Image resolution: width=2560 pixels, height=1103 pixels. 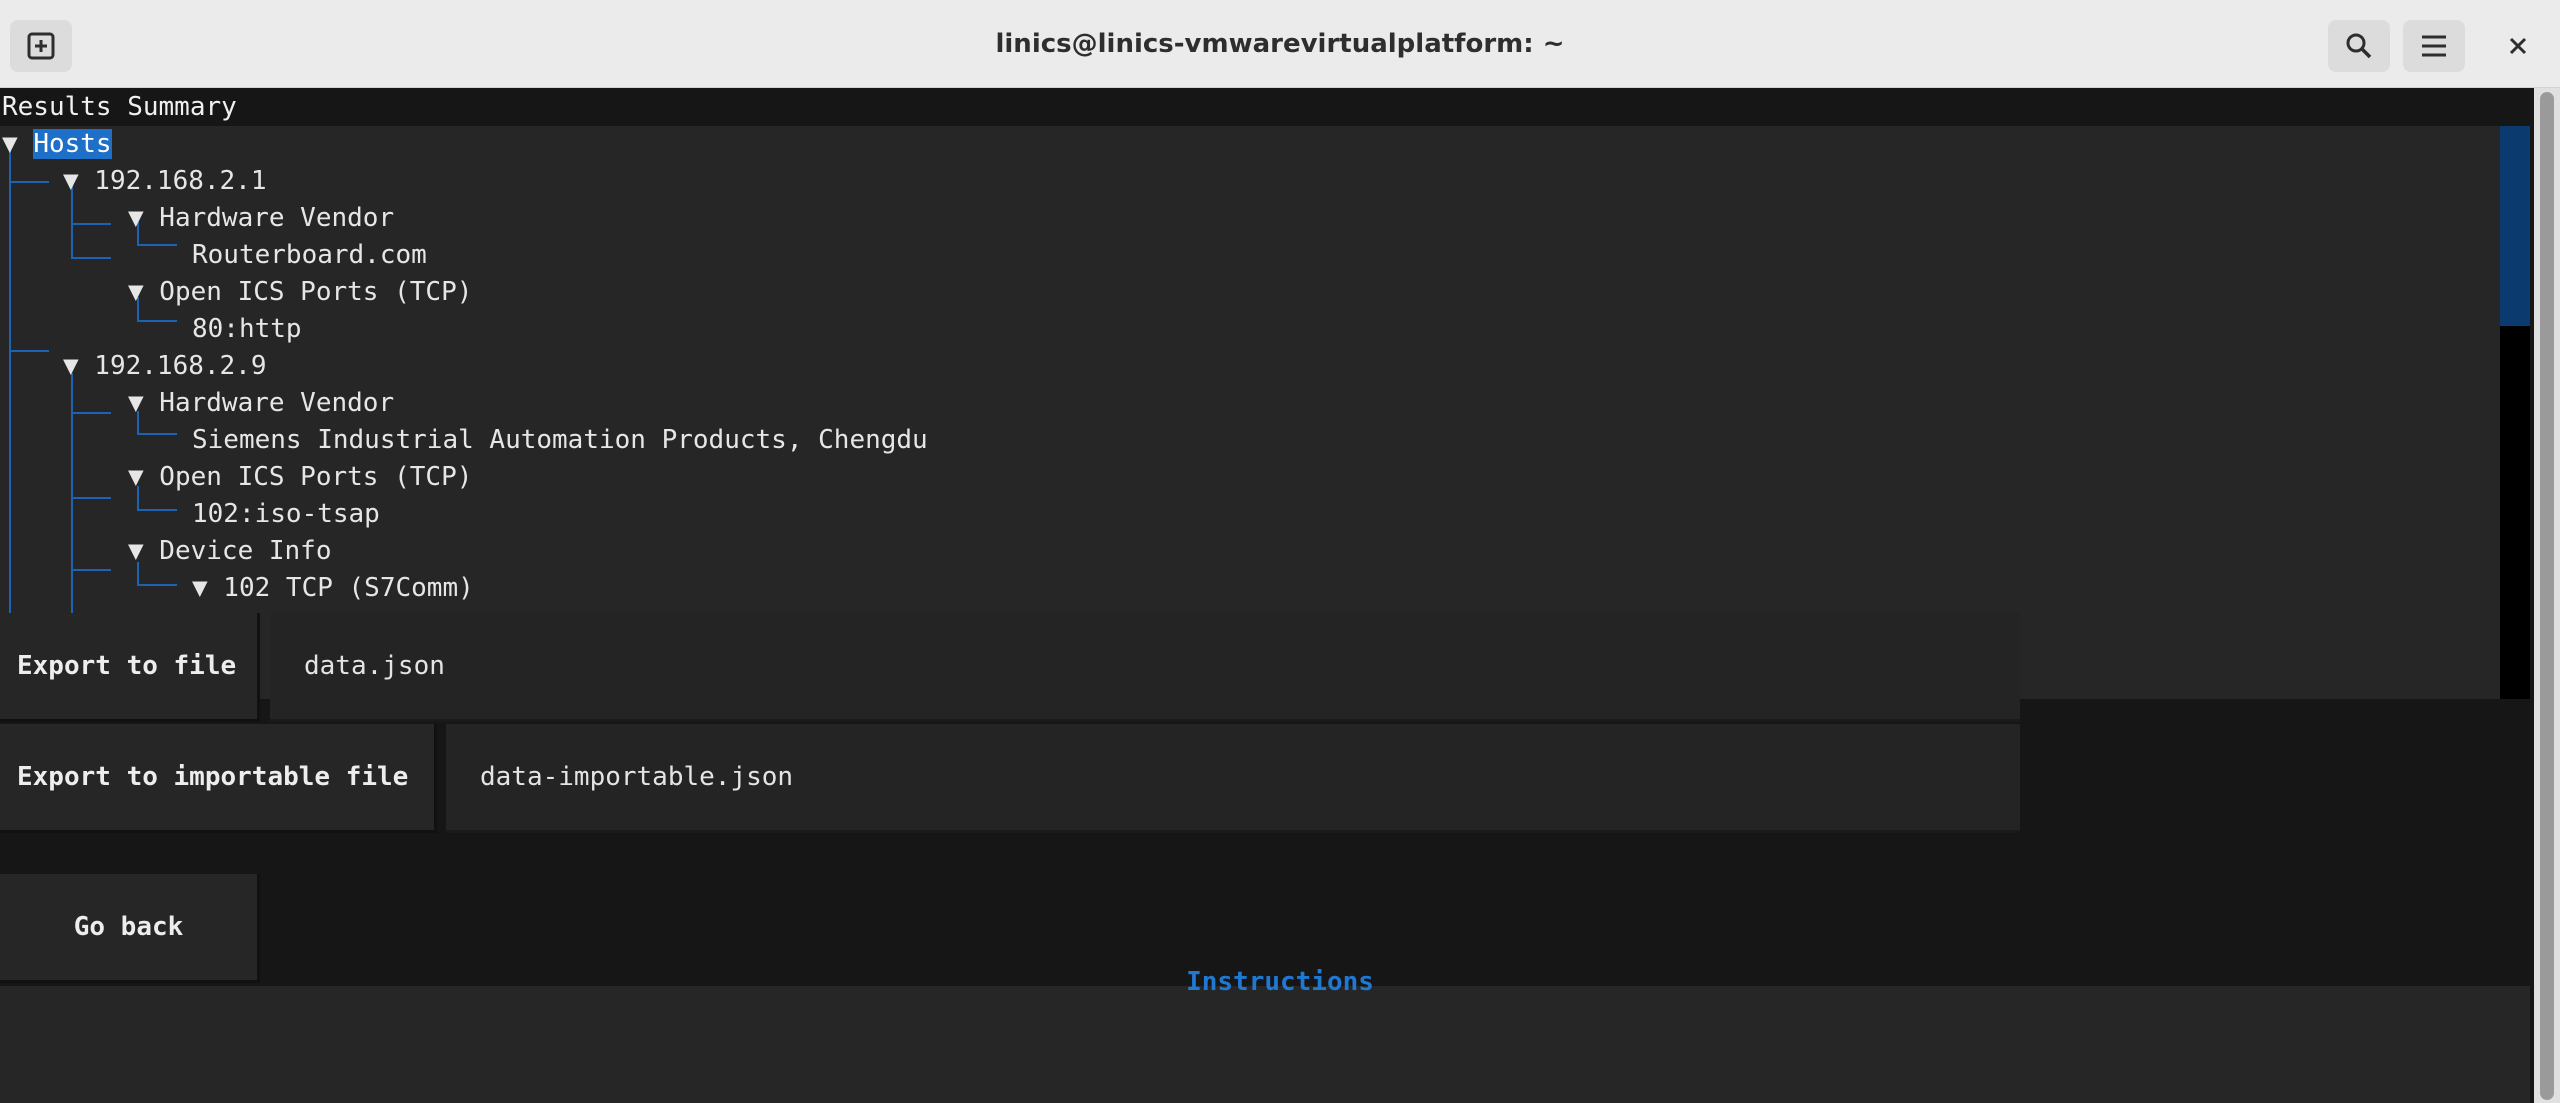 What do you see at coordinates (1233, 778) in the screenshot?
I see `export-importable-file-input: data-importable.json` at bounding box center [1233, 778].